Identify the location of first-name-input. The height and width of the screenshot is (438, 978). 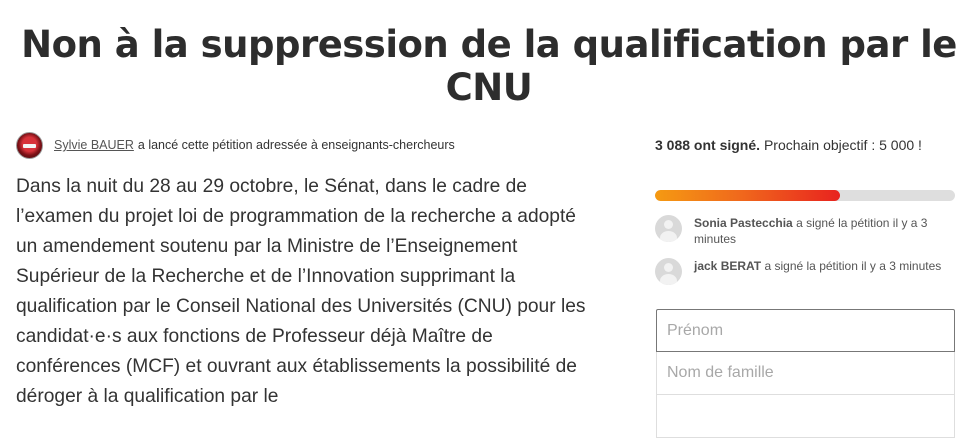
(805, 330).